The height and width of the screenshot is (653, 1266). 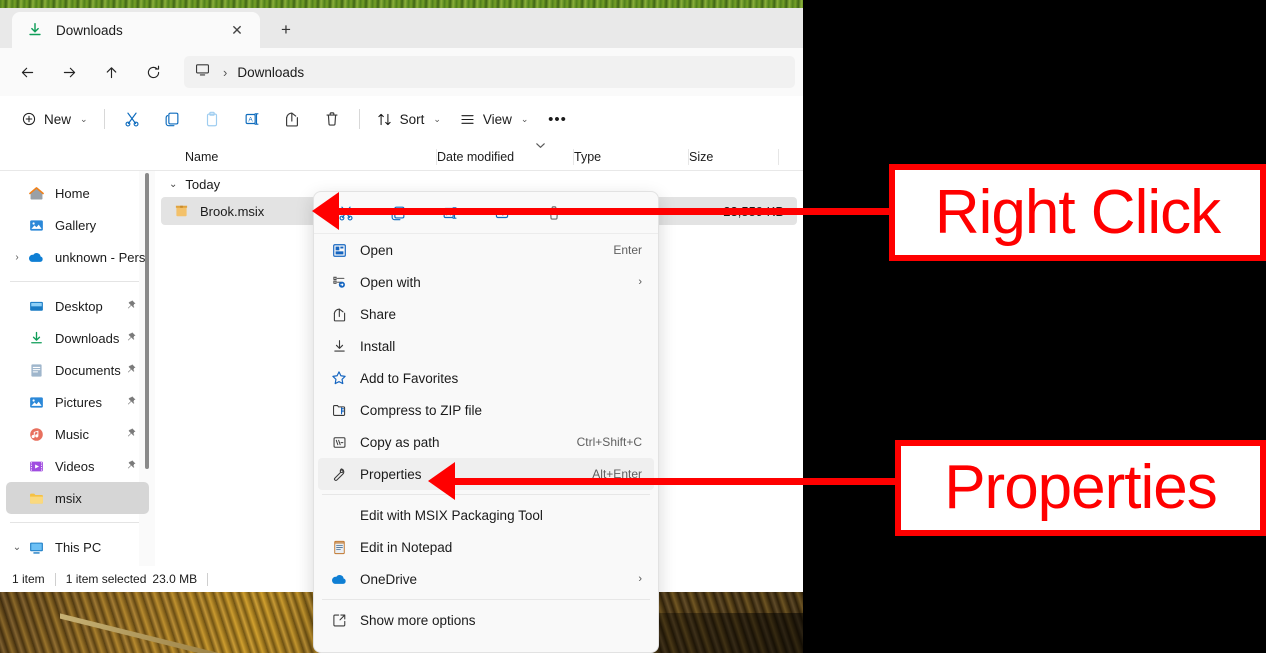 I want to click on menu-item-onedrive: OneDrive ›, so click(x=486, y=579).